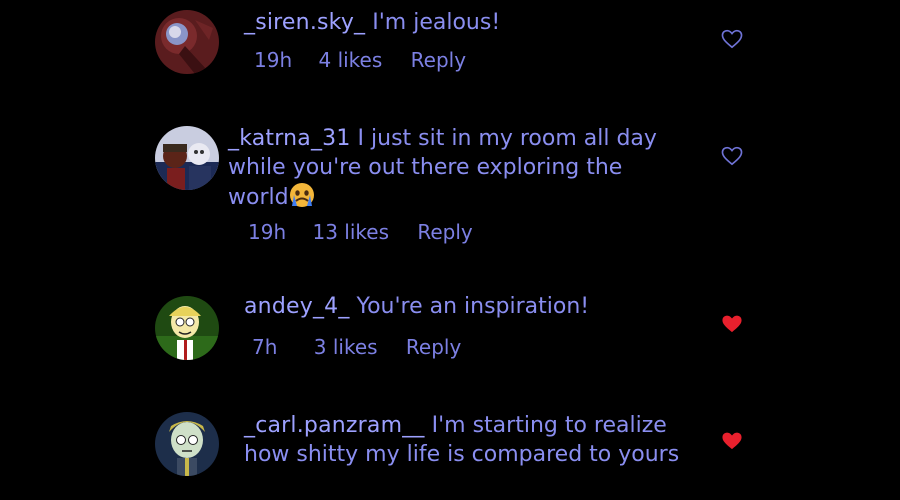 This screenshot has width=900, height=500. I want to click on comment-time: 7h, so click(265, 347).